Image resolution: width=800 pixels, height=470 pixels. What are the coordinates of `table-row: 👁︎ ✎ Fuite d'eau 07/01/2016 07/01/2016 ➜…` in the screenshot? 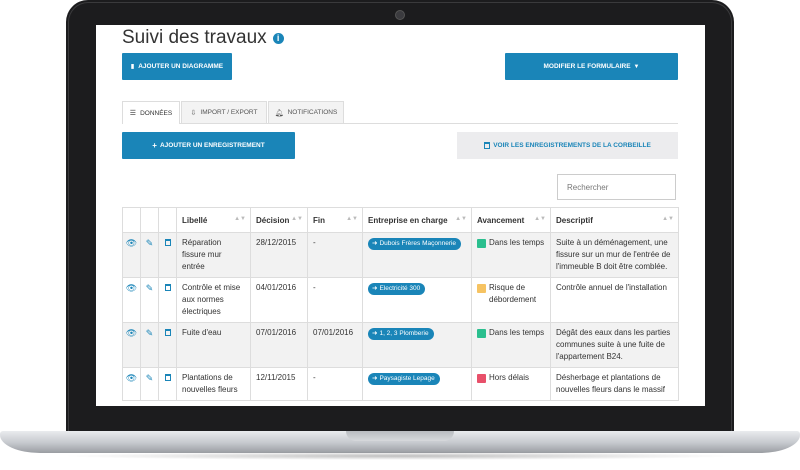 It's located at (400, 345).